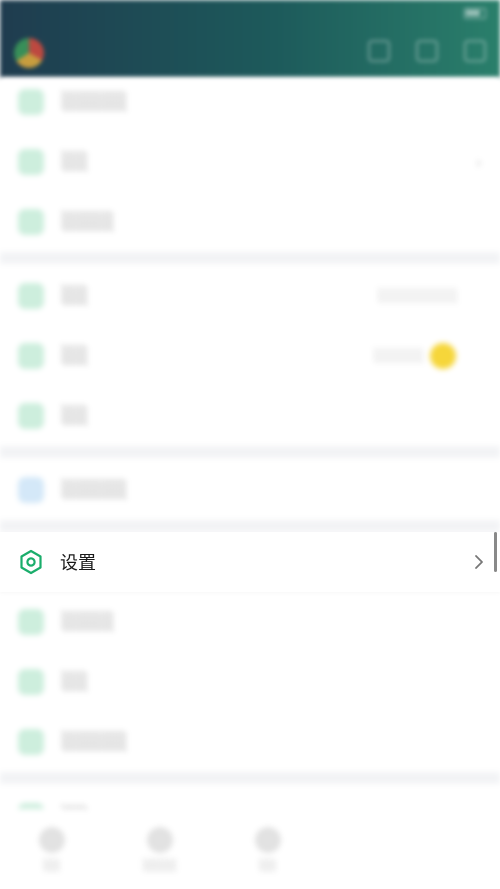 The image size is (500, 889). I want to click on overlay-patch, so click(410, 843).